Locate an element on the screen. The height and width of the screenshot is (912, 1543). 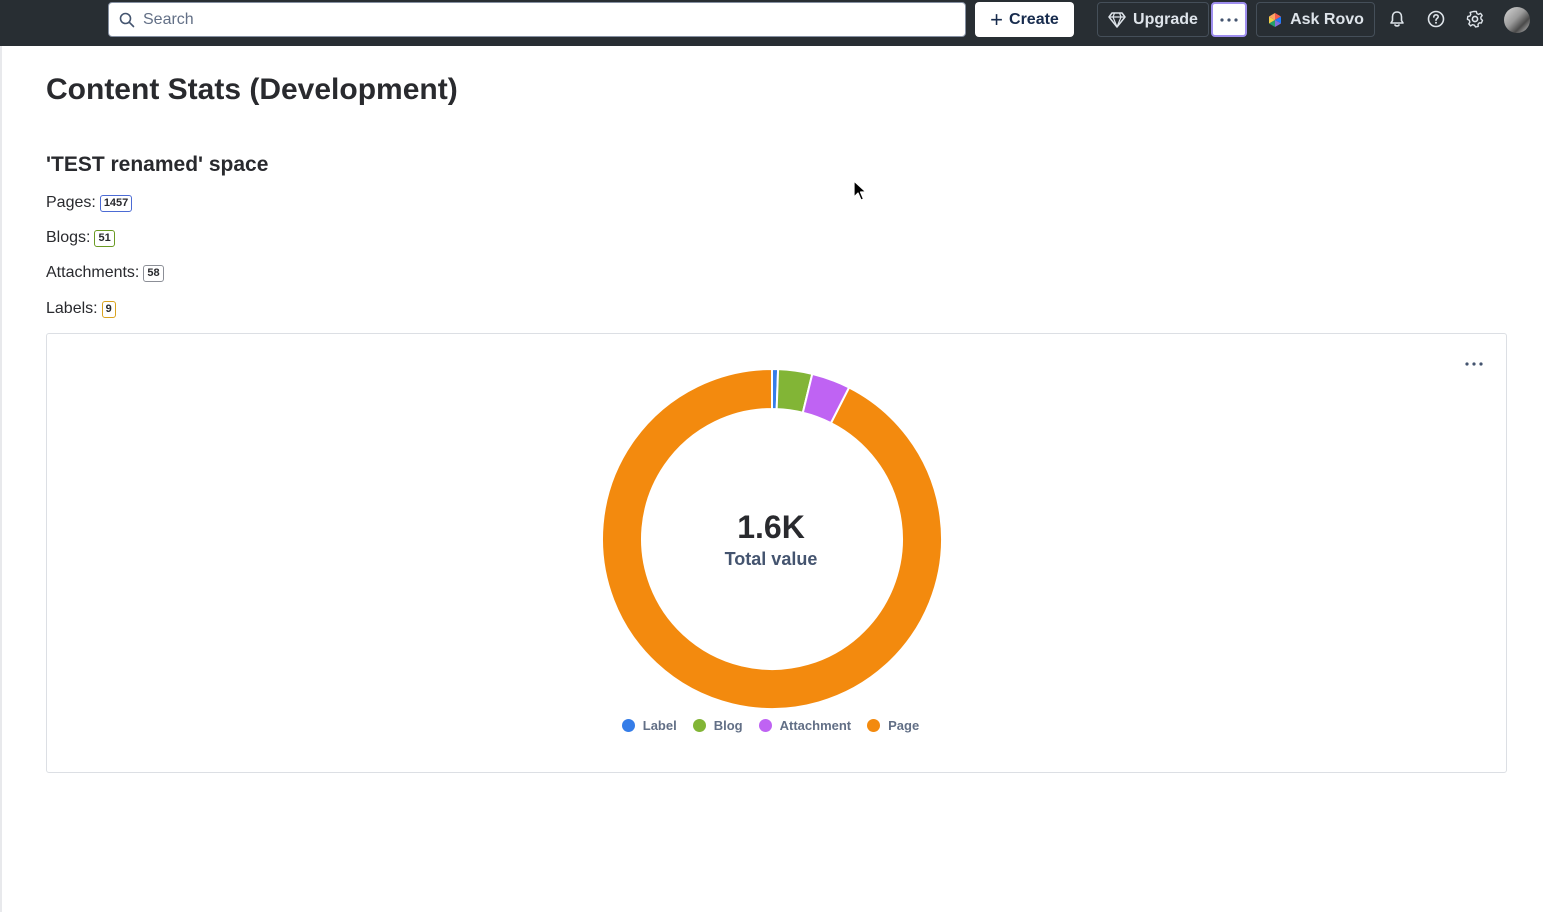
total-value: 1.6K is located at coordinates (771, 527).